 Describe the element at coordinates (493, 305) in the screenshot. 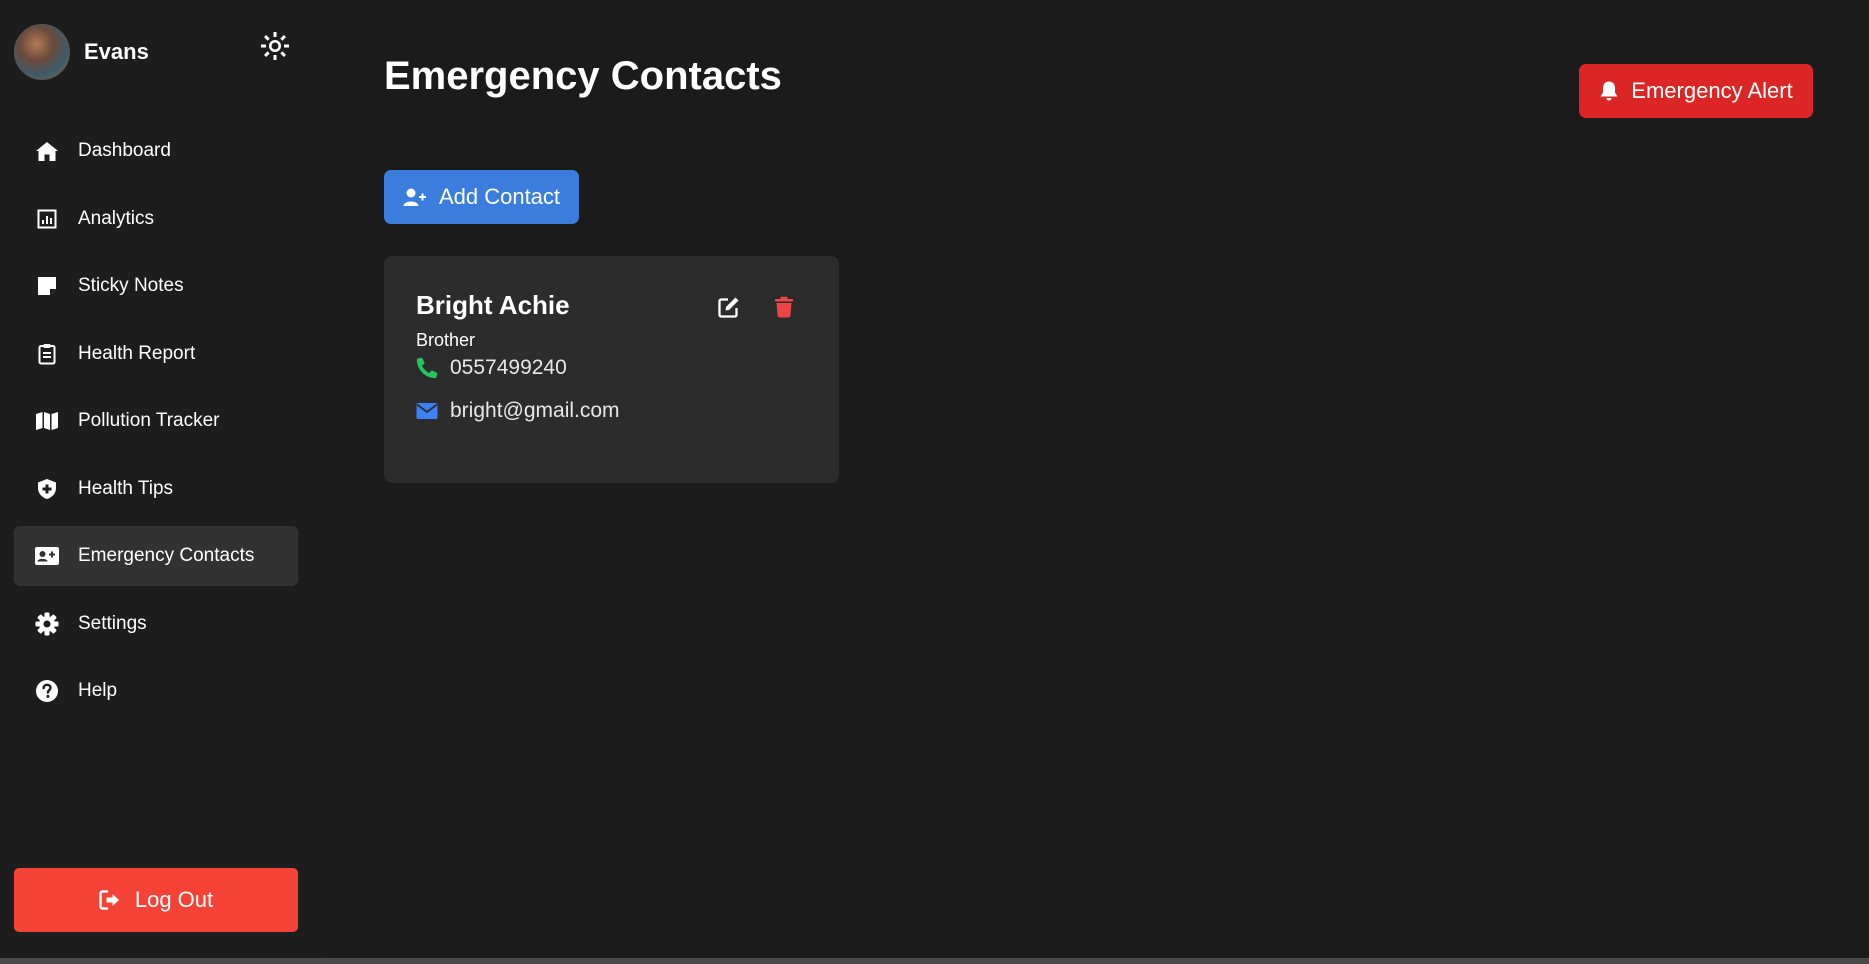

I see `contact-name: Bright Achie` at that location.